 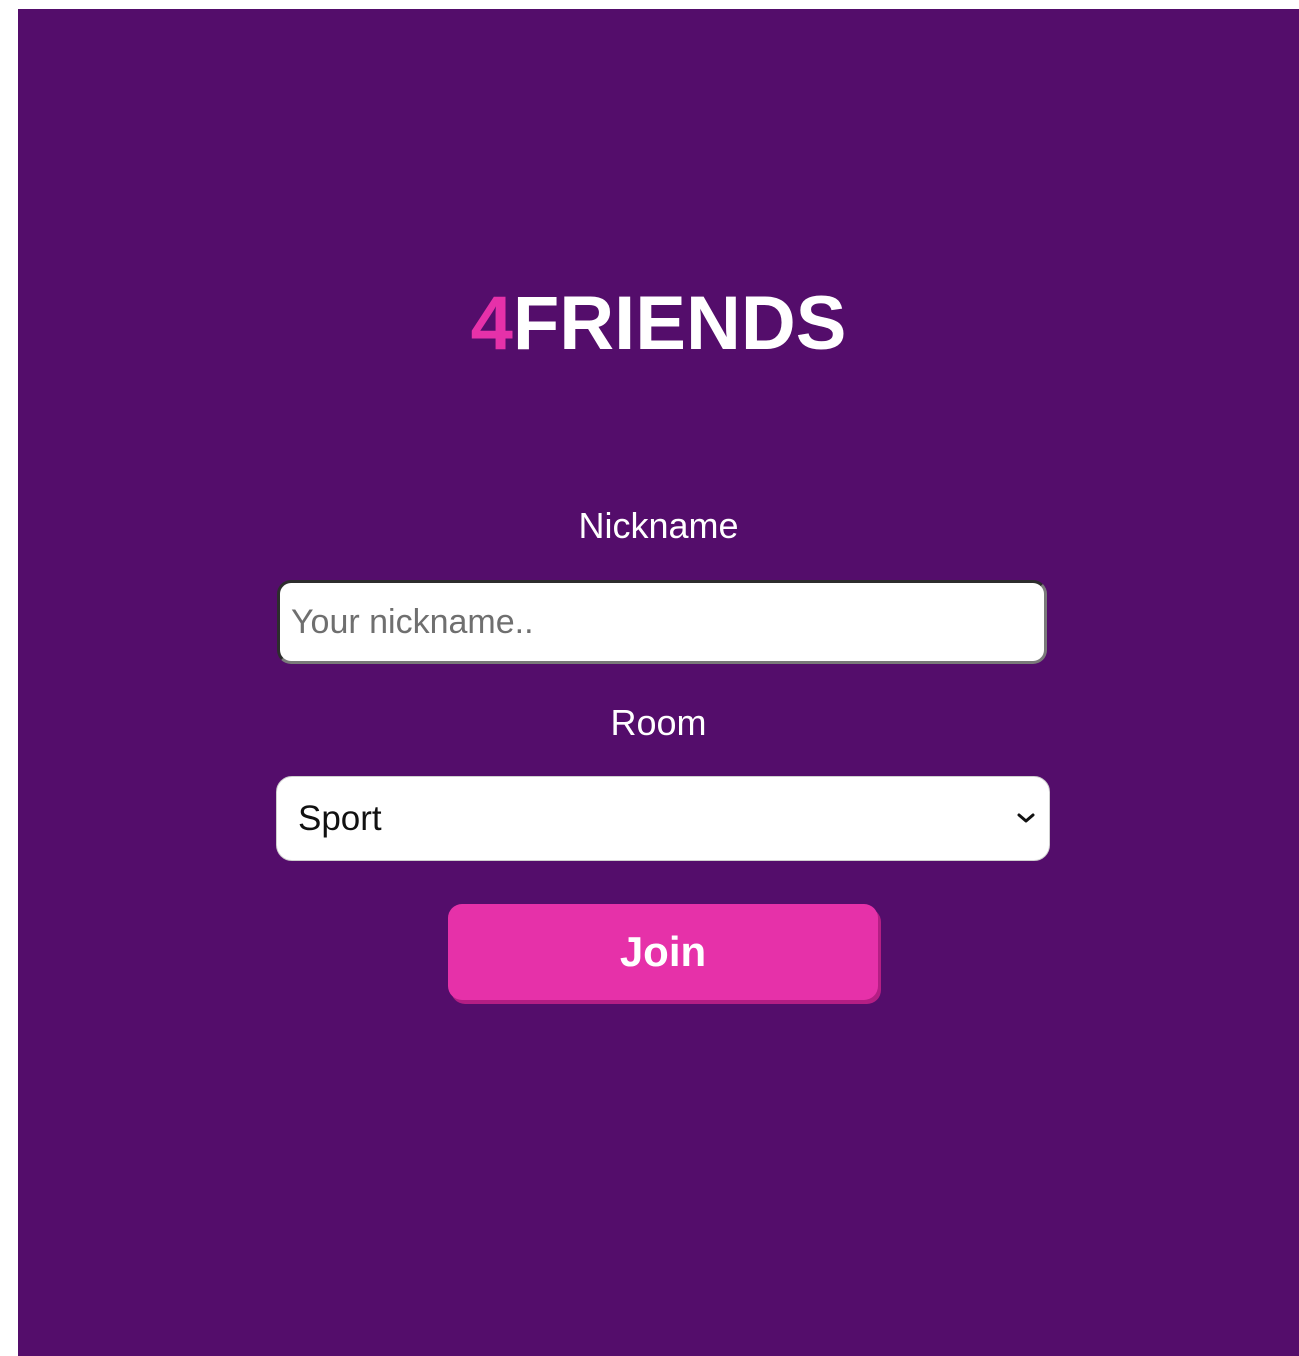 What do you see at coordinates (1026, 818) in the screenshot?
I see `chevron-down-icon` at bounding box center [1026, 818].